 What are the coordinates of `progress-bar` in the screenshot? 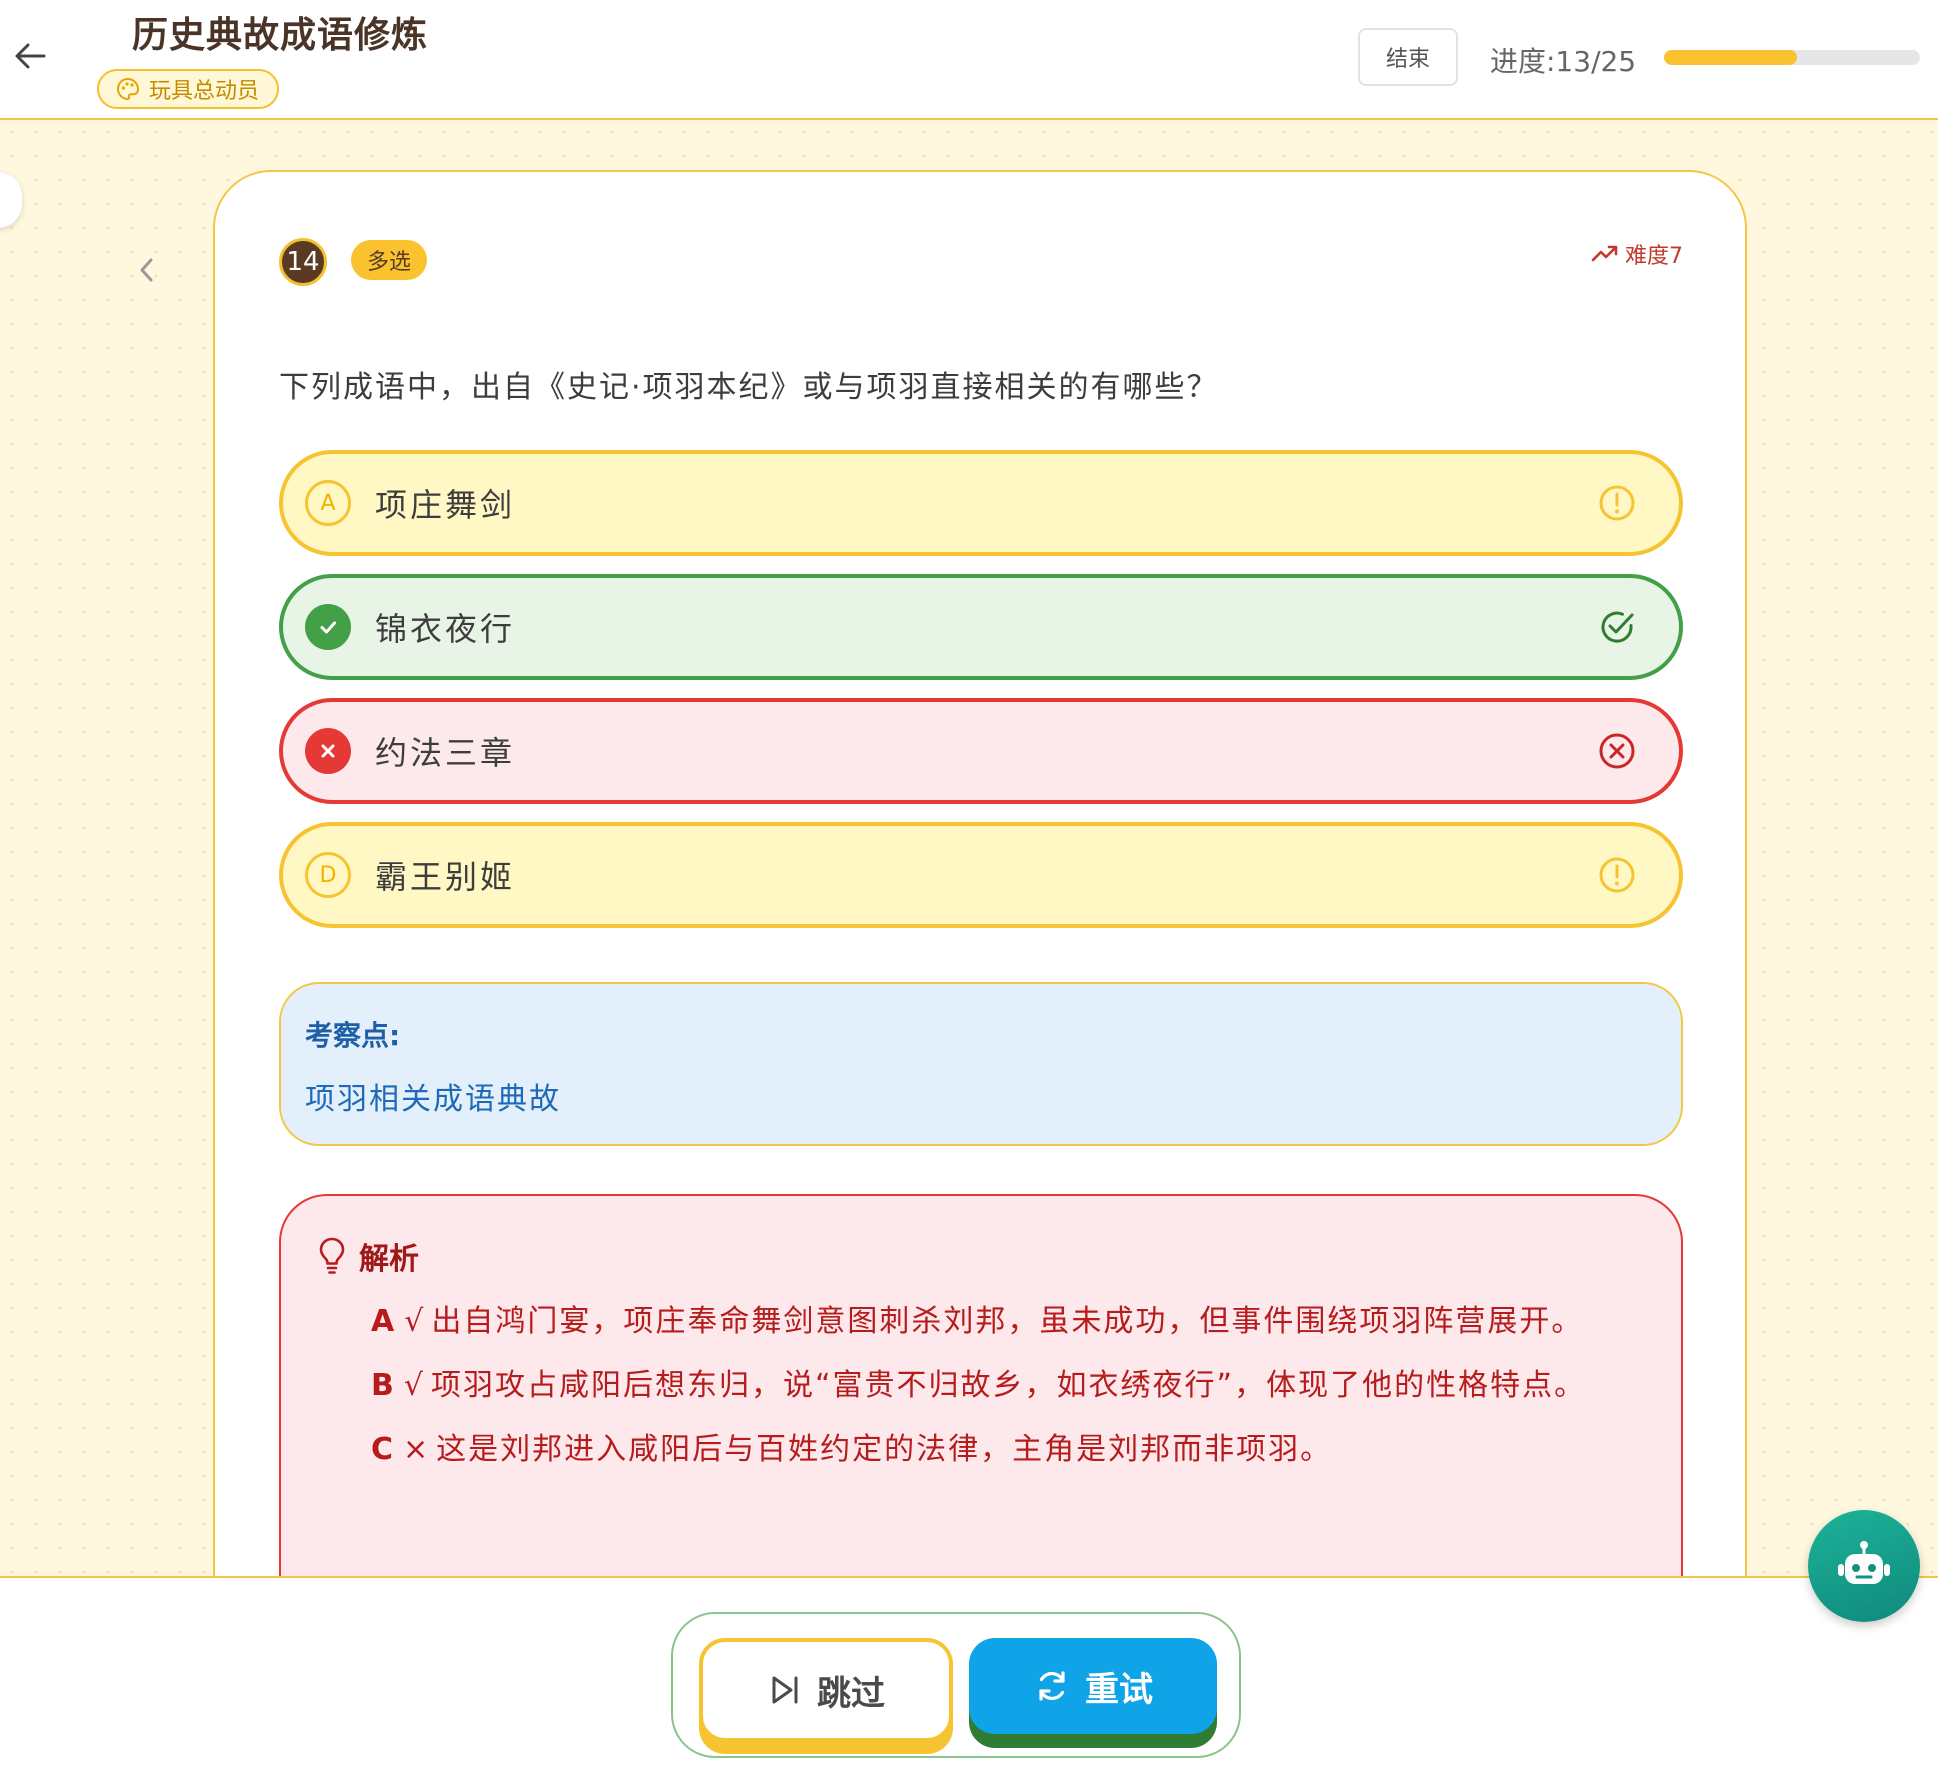 It's located at (1792, 57).